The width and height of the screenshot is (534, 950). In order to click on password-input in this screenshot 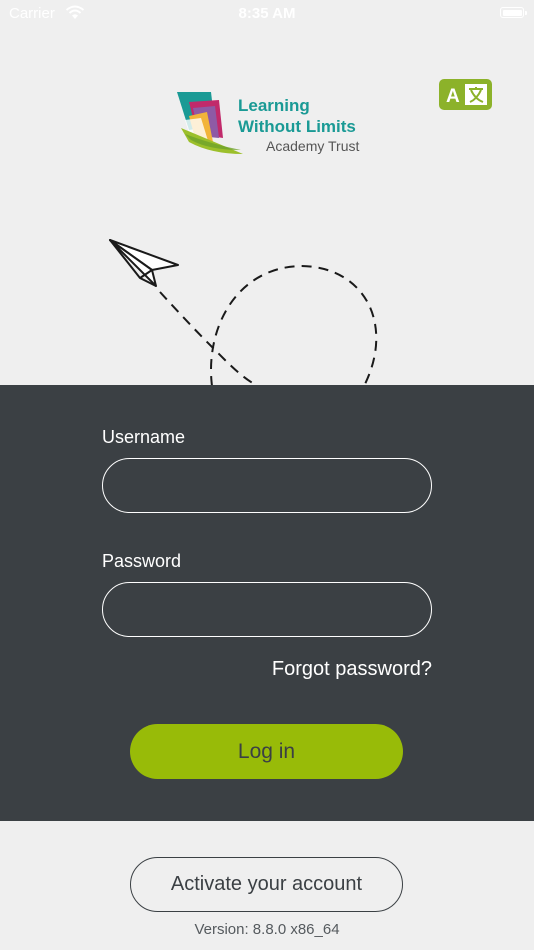, I will do `click(267, 609)`.